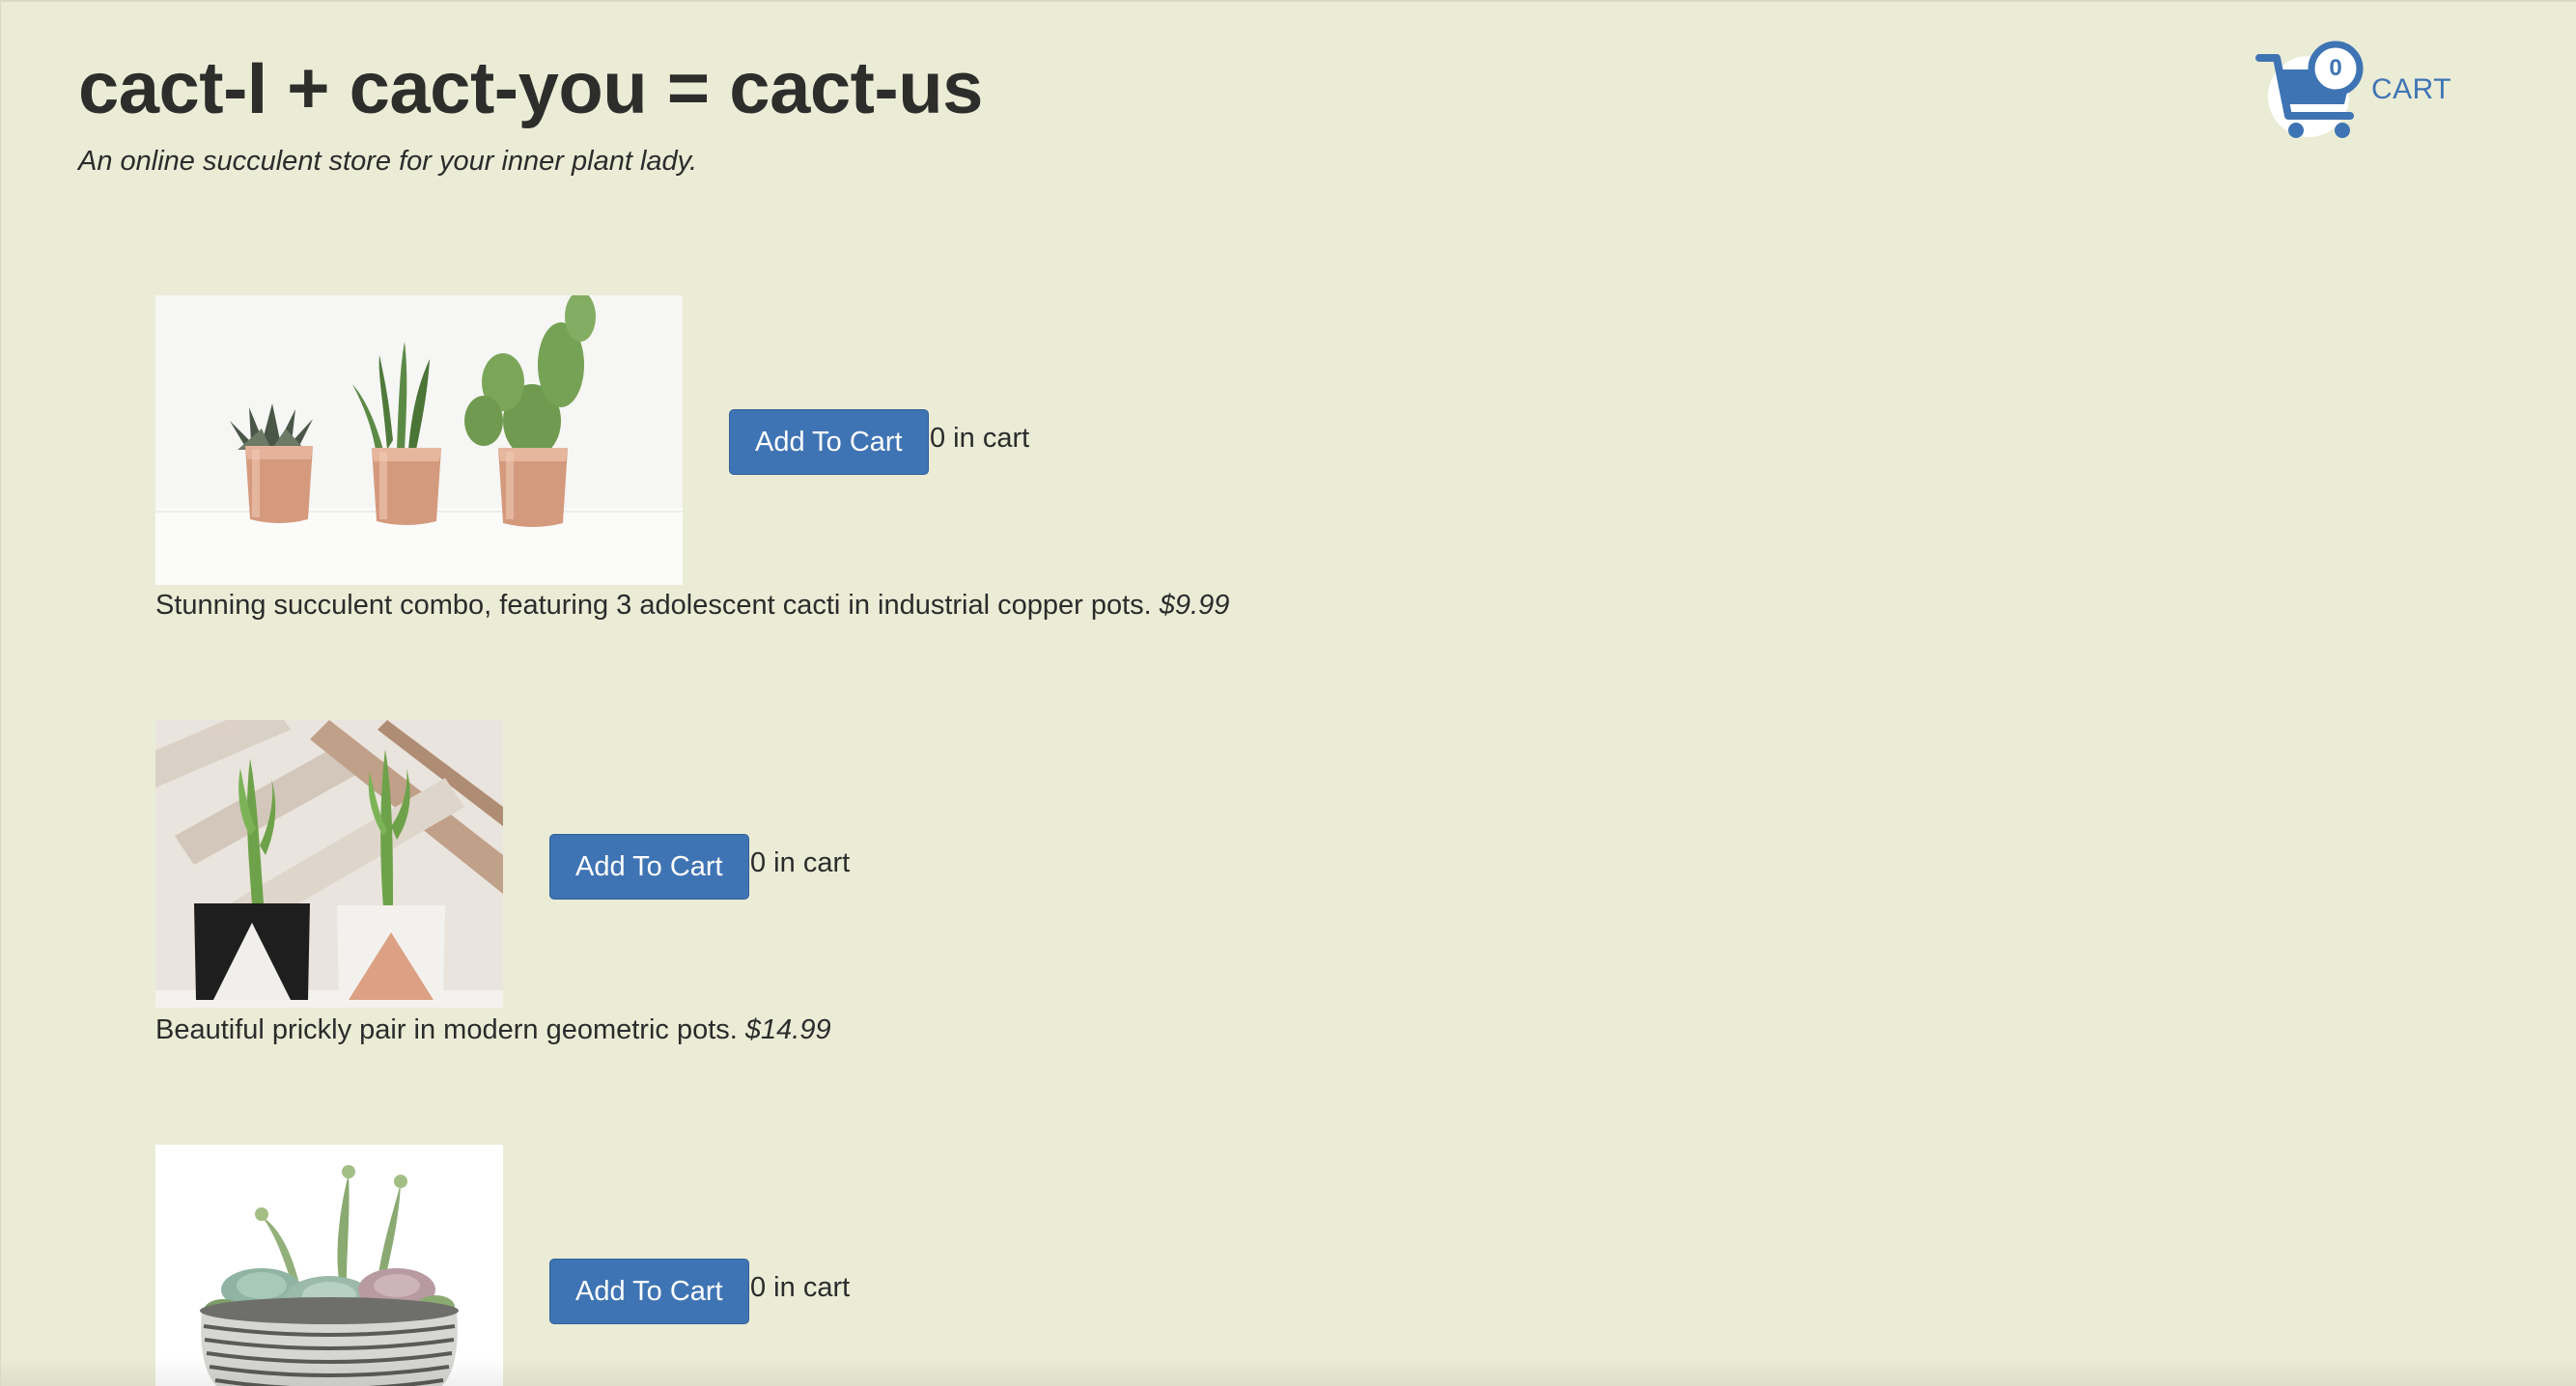 The height and width of the screenshot is (1386, 2576). I want to click on cart-label: CART, so click(2412, 89).